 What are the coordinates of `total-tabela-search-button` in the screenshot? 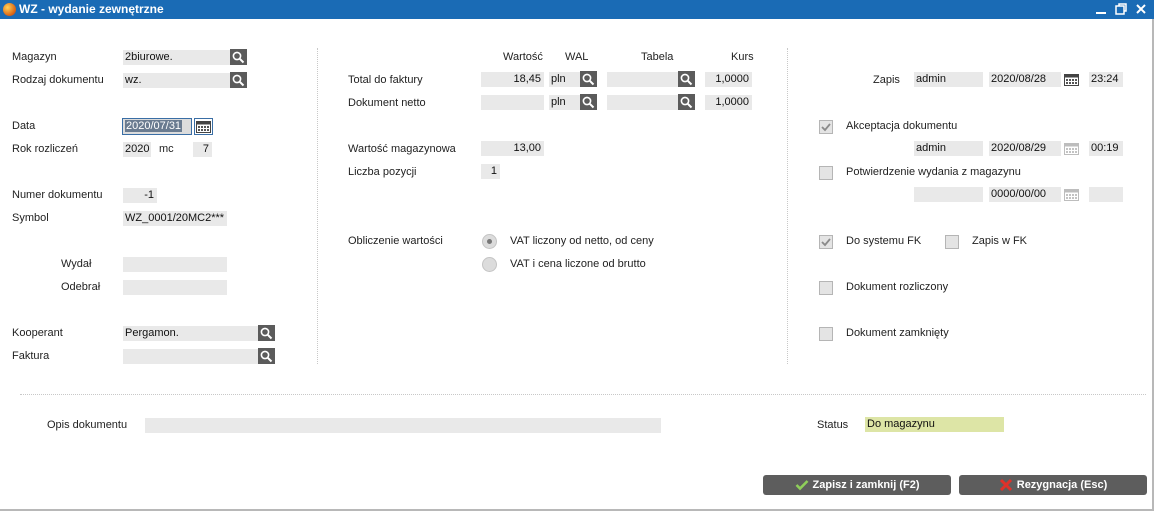 It's located at (686, 79).